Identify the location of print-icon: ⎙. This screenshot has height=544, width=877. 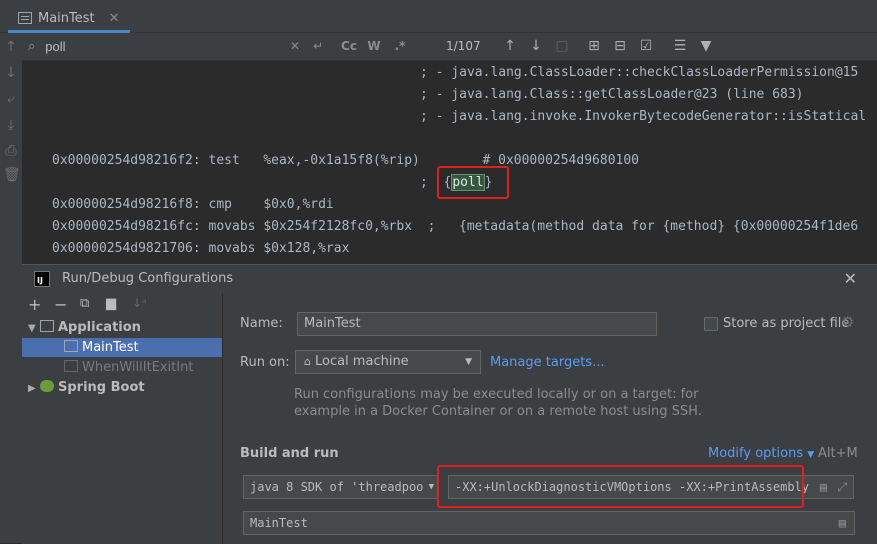
(11, 151).